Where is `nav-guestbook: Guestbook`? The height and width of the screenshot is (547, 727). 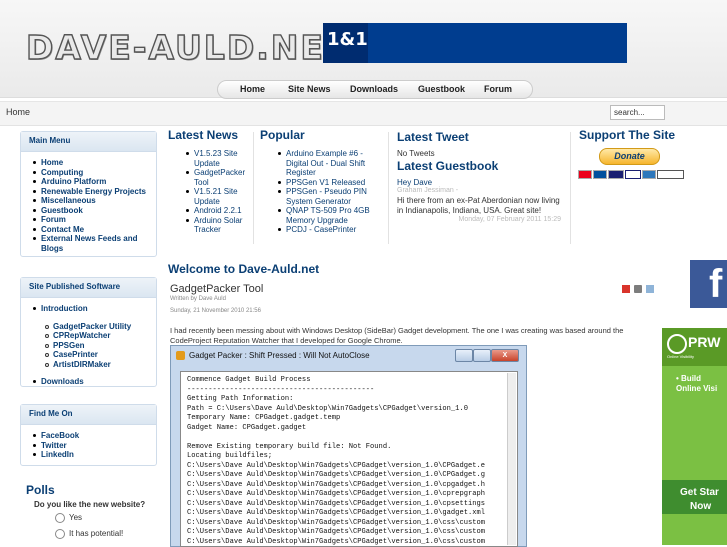
nav-guestbook: Guestbook is located at coordinates (441, 89).